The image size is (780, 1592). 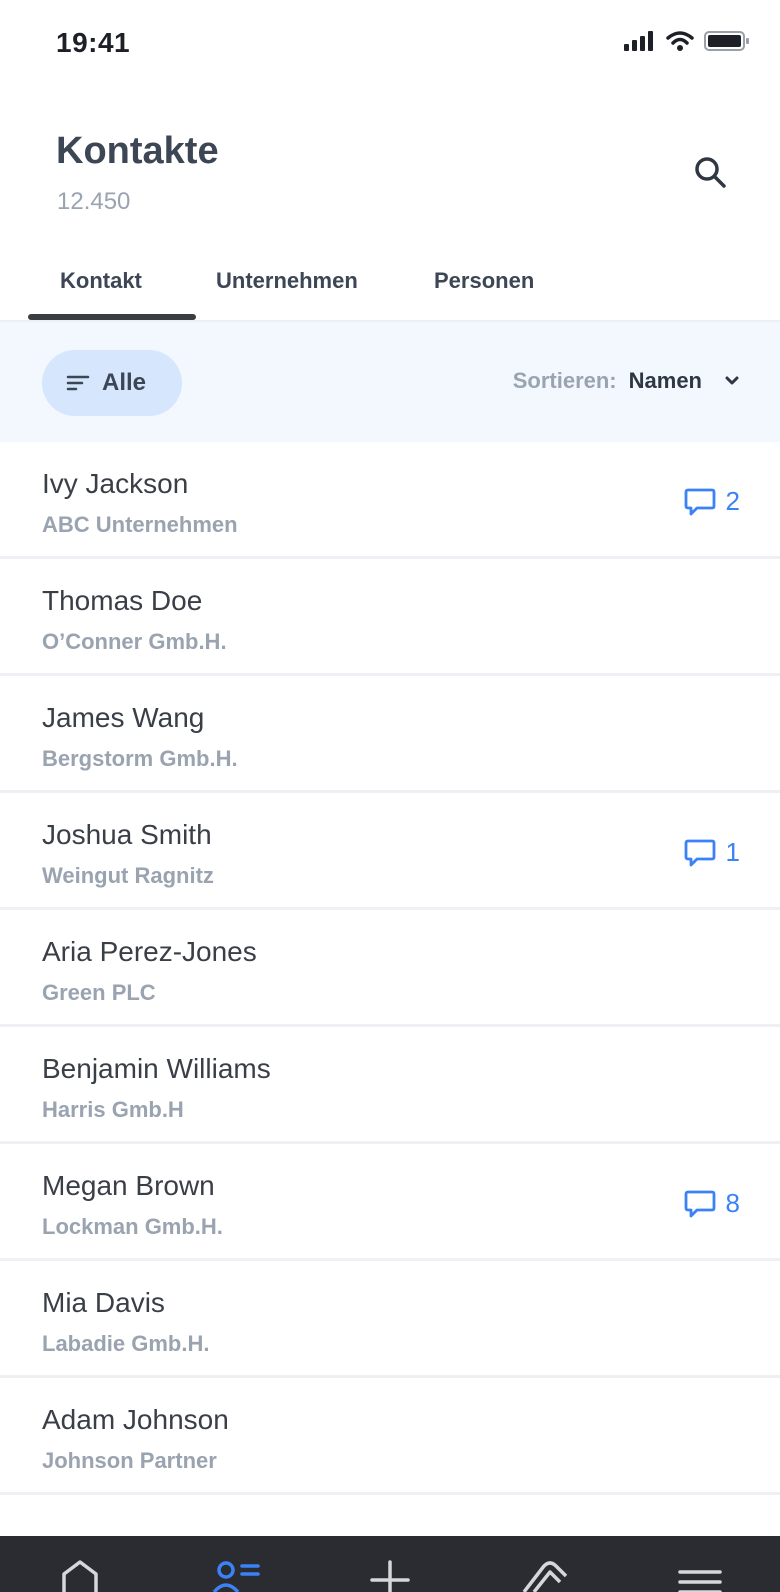 I want to click on contact-company: O’Conner Gmb.H., so click(x=134, y=641).